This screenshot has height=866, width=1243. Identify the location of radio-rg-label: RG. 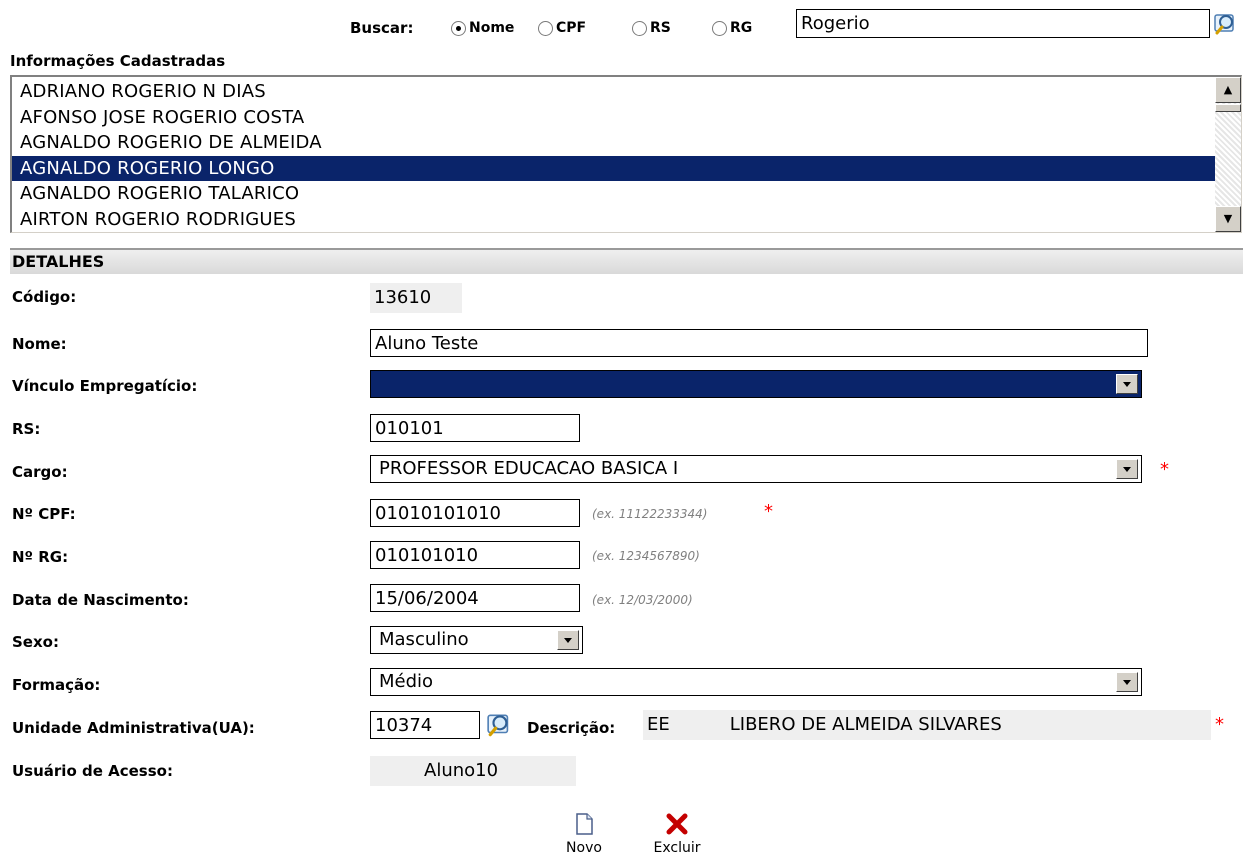
(741, 28).